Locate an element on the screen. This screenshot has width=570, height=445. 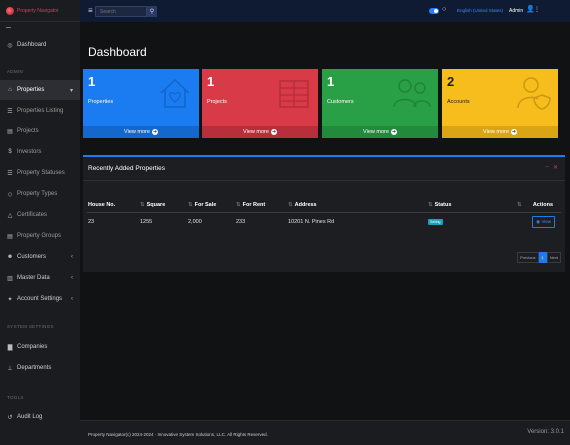
sidebar-item-master-data: ▥ Master Data ‹ is located at coordinates (40, 278).